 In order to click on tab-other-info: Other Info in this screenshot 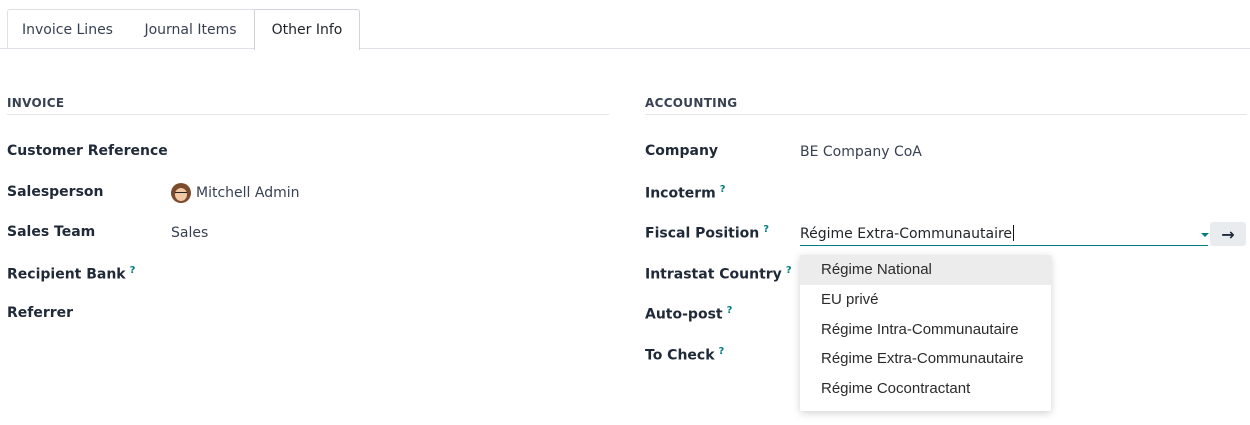, I will do `click(307, 29)`.